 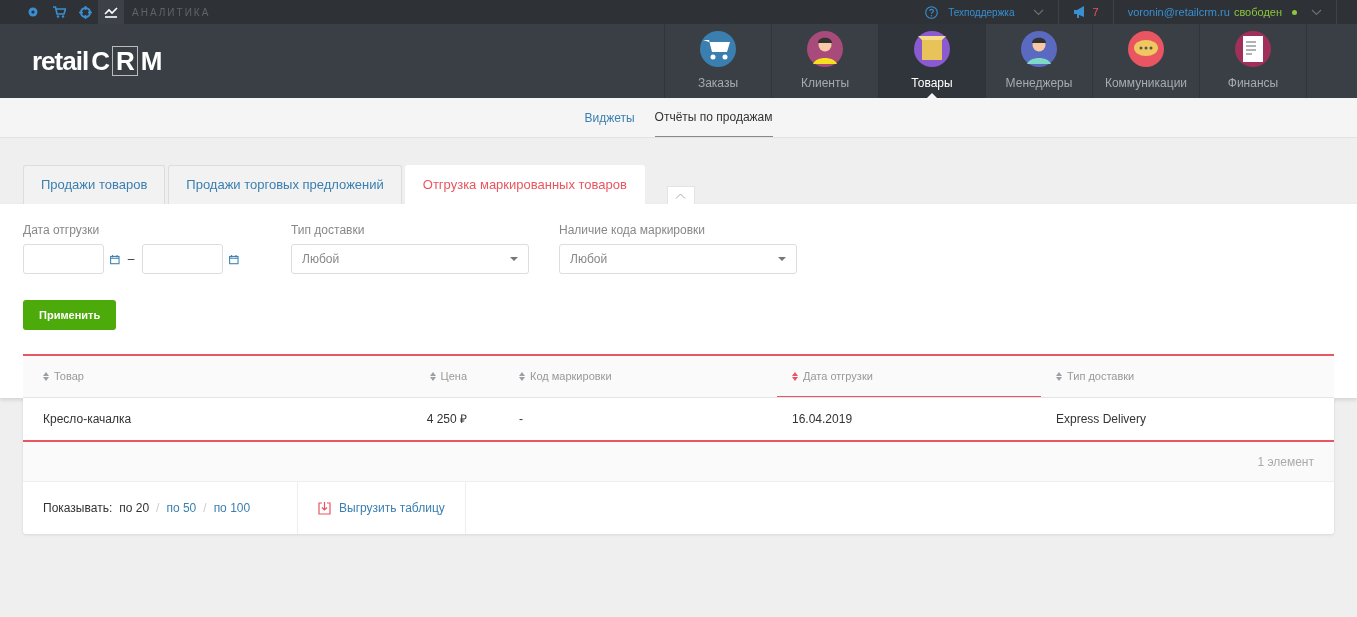 I want to click on document-icon, so click(x=1253, y=49).